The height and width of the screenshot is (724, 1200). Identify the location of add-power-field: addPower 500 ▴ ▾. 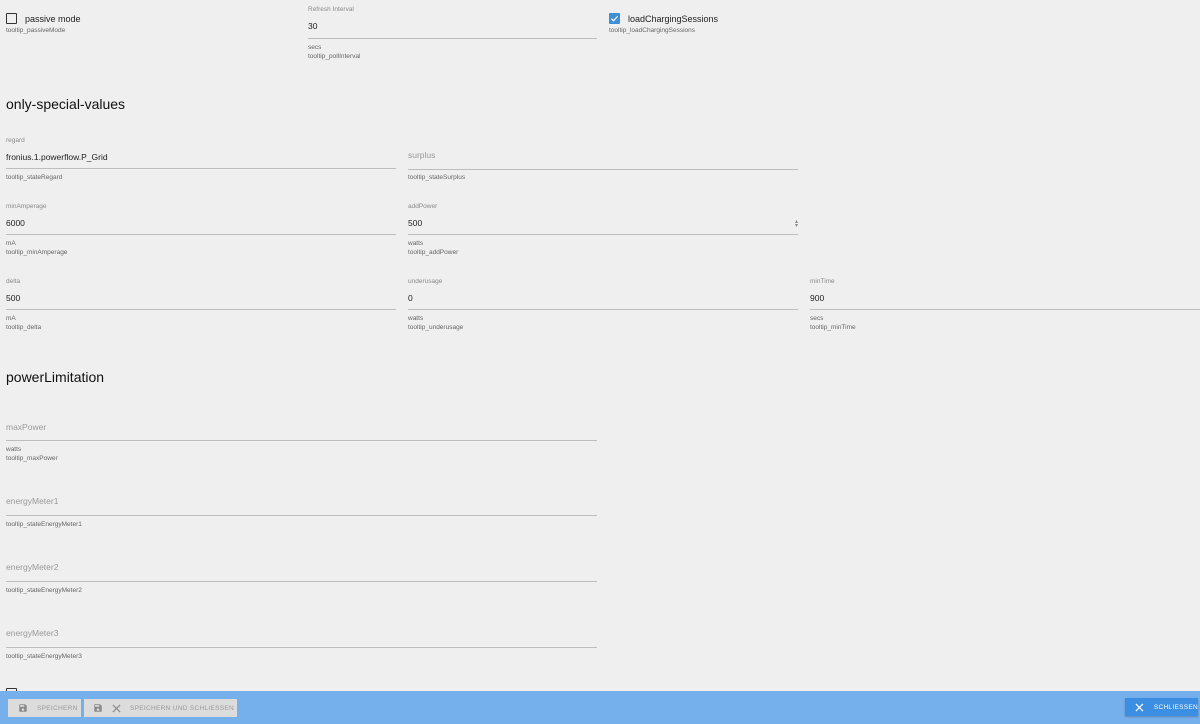
(603, 219).